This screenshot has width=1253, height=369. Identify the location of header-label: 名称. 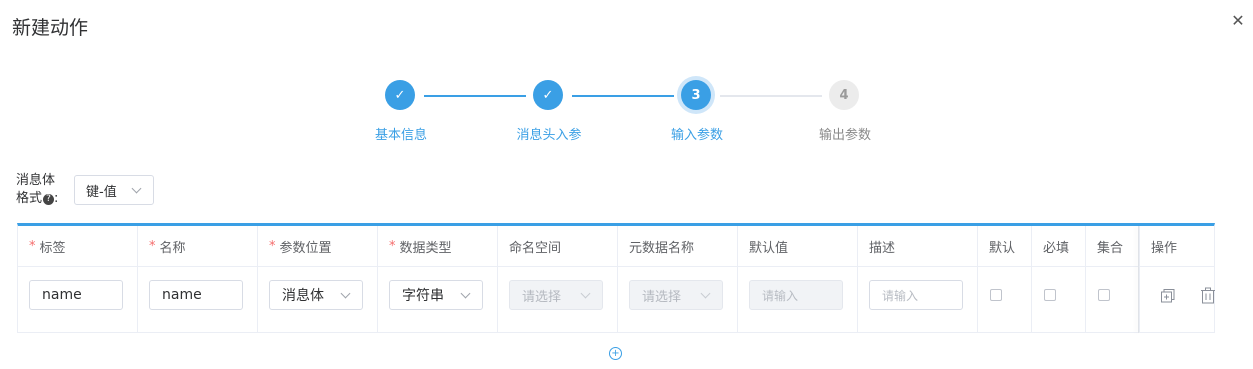
(172, 248).